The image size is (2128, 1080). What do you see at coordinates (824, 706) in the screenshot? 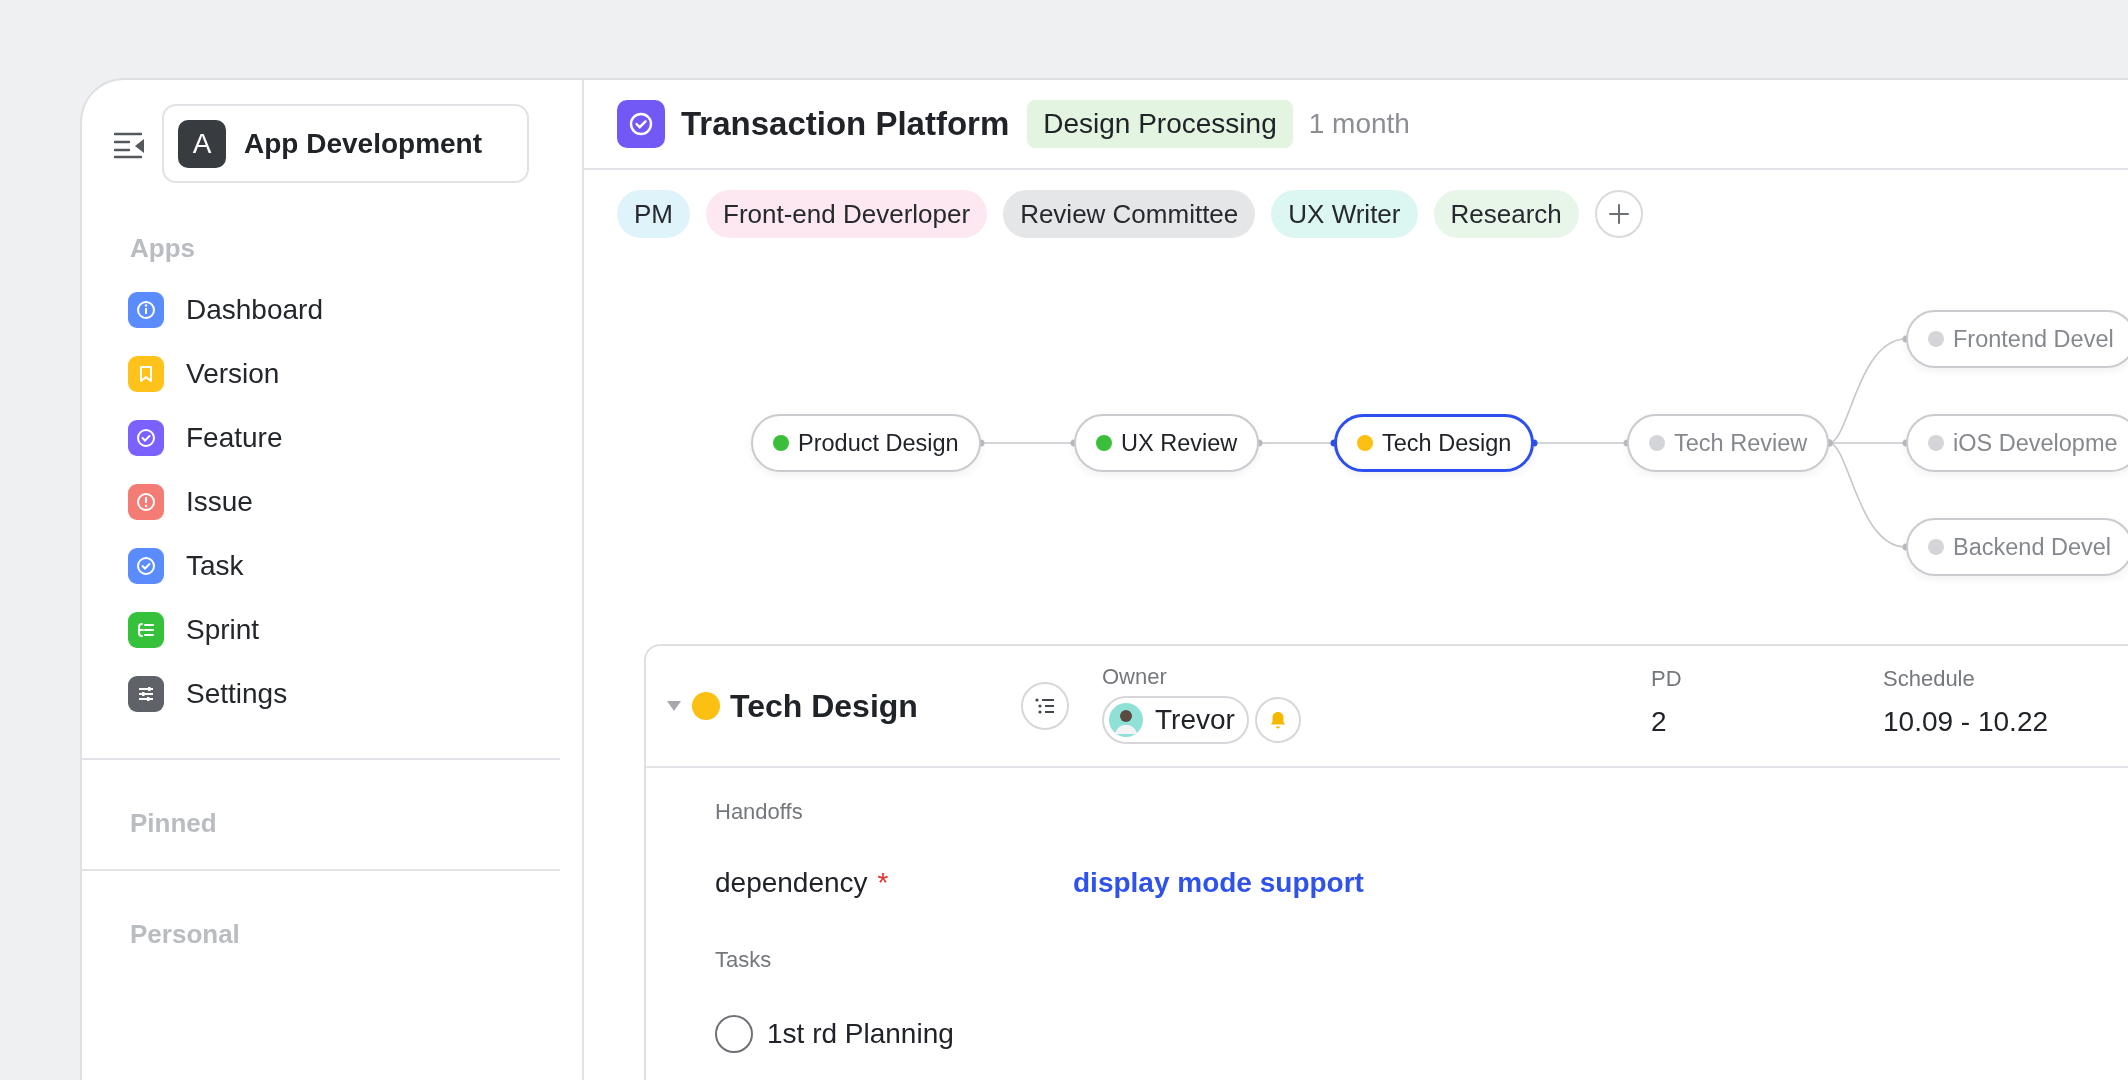
I see `task-title: Tech Design` at bounding box center [824, 706].